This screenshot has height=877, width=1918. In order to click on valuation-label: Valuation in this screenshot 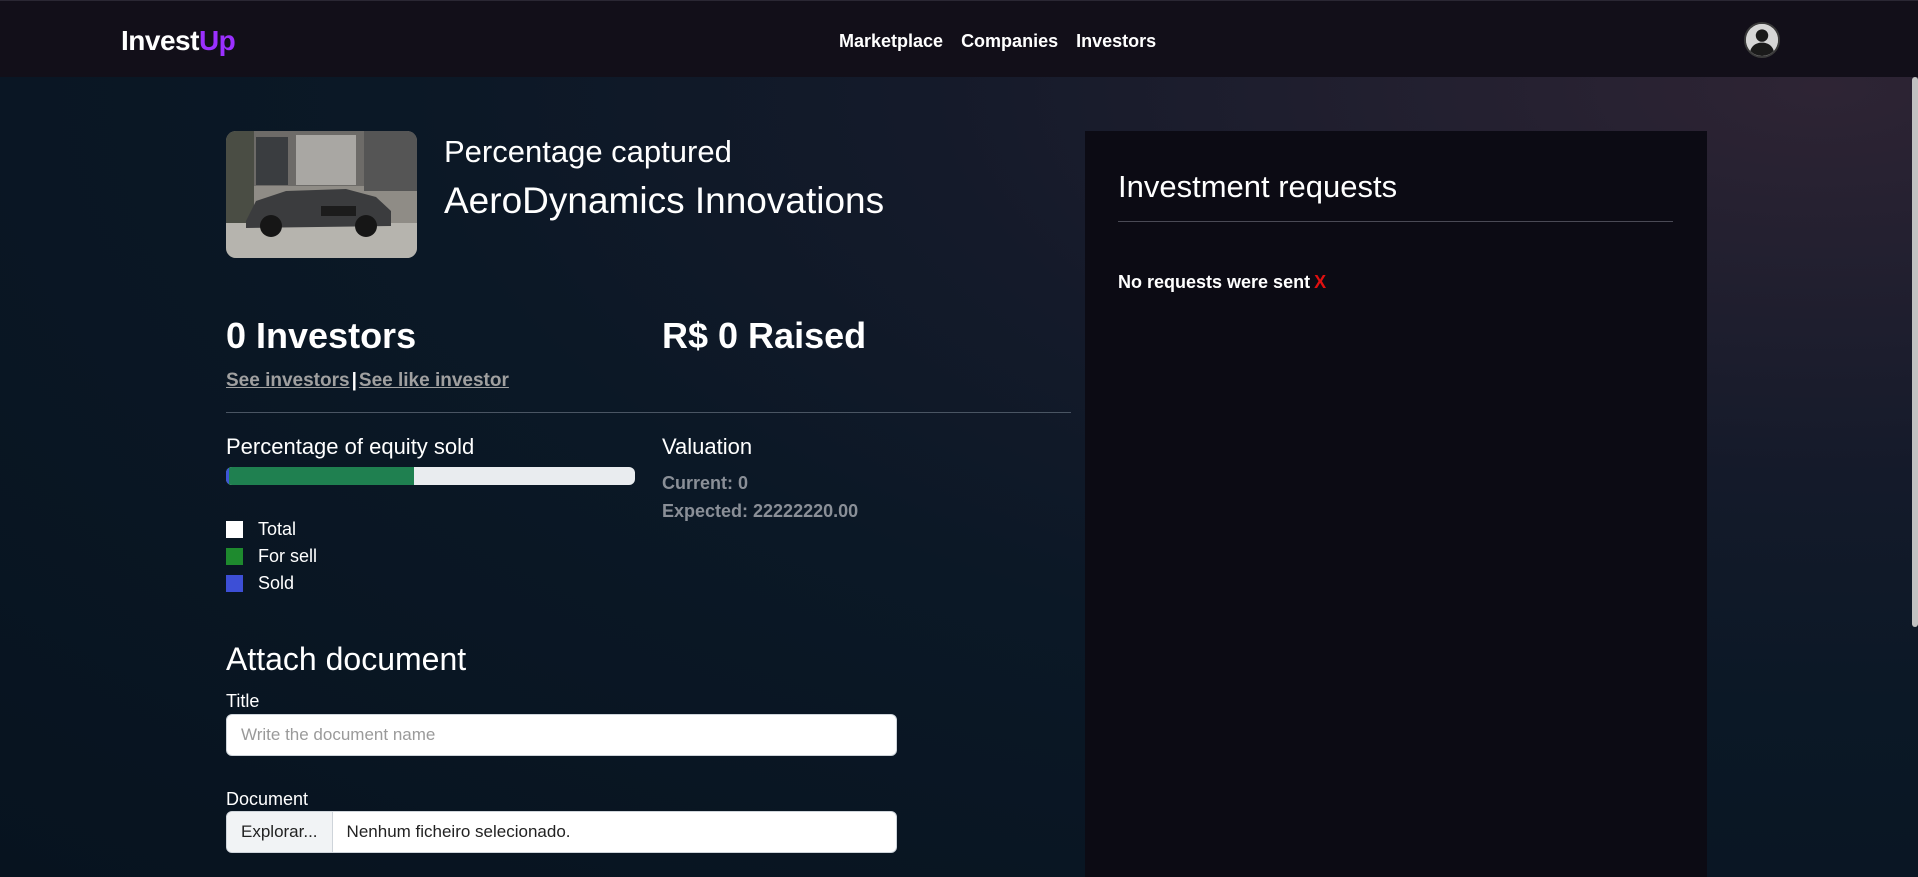, I will do `click(707, 446)`.